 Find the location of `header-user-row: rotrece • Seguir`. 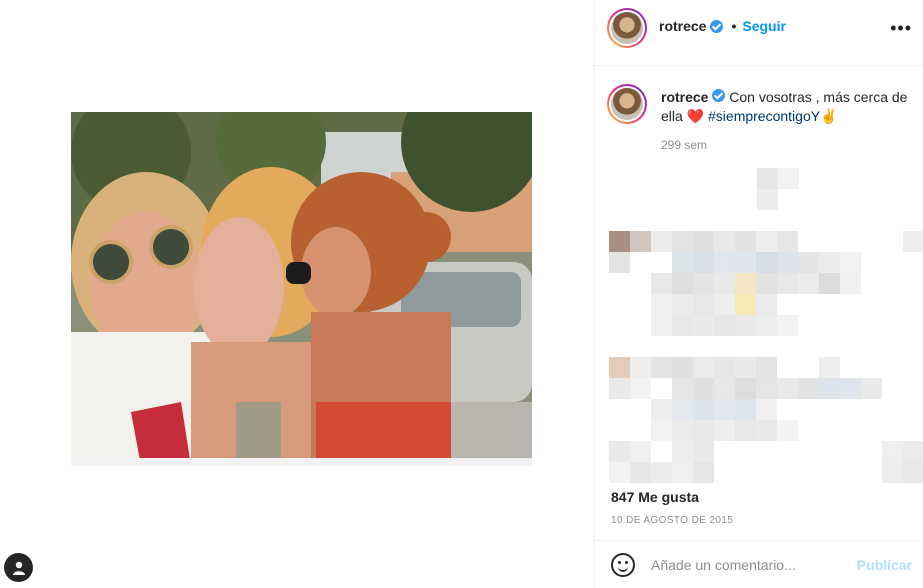

header-user-row: rotrece • Seguir is located at coordinates (722, 26).